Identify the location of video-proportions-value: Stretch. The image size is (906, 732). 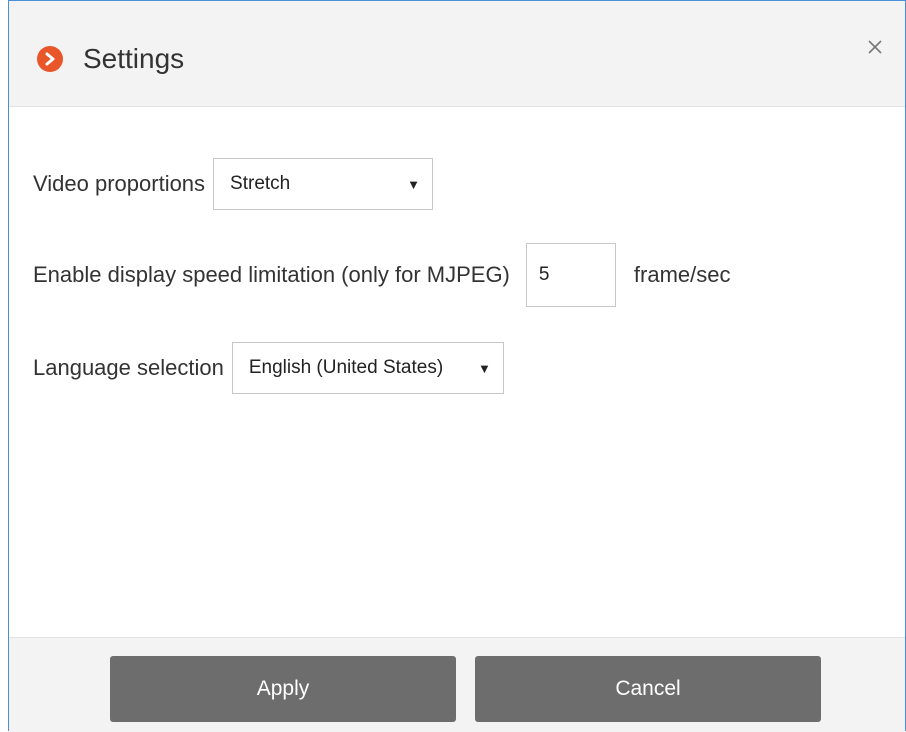
(260, 183).